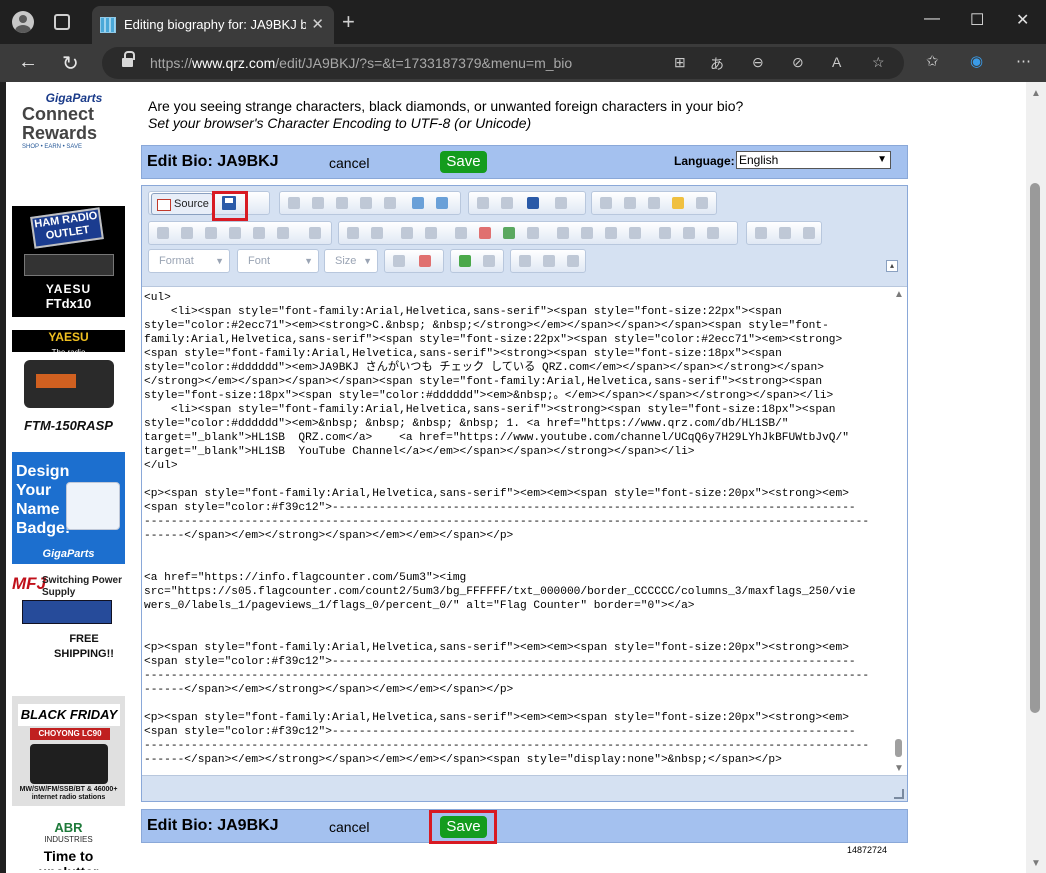 The image size is (1046, 873). Describe the element at coordinates (898, 531) in the screenshot. I see `source-scrollbar: ▲ ▼` at that location.